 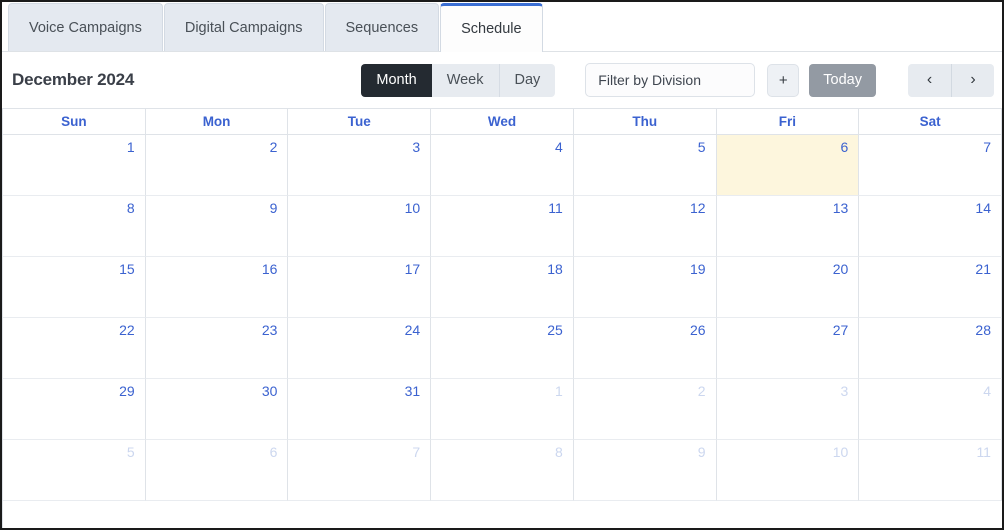 I want to click on tab-voice-campaigns: Voice Campaigns, so click(x=85, y=27).